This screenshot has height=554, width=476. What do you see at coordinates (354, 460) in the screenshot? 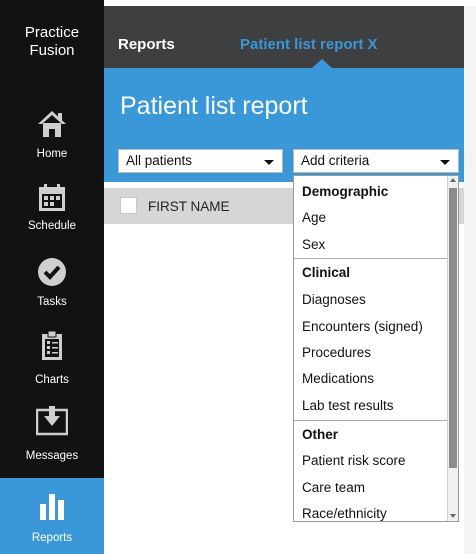
I see `menu-item-patient-risk-score: Patient risk score` at bounding box center [354, 460].